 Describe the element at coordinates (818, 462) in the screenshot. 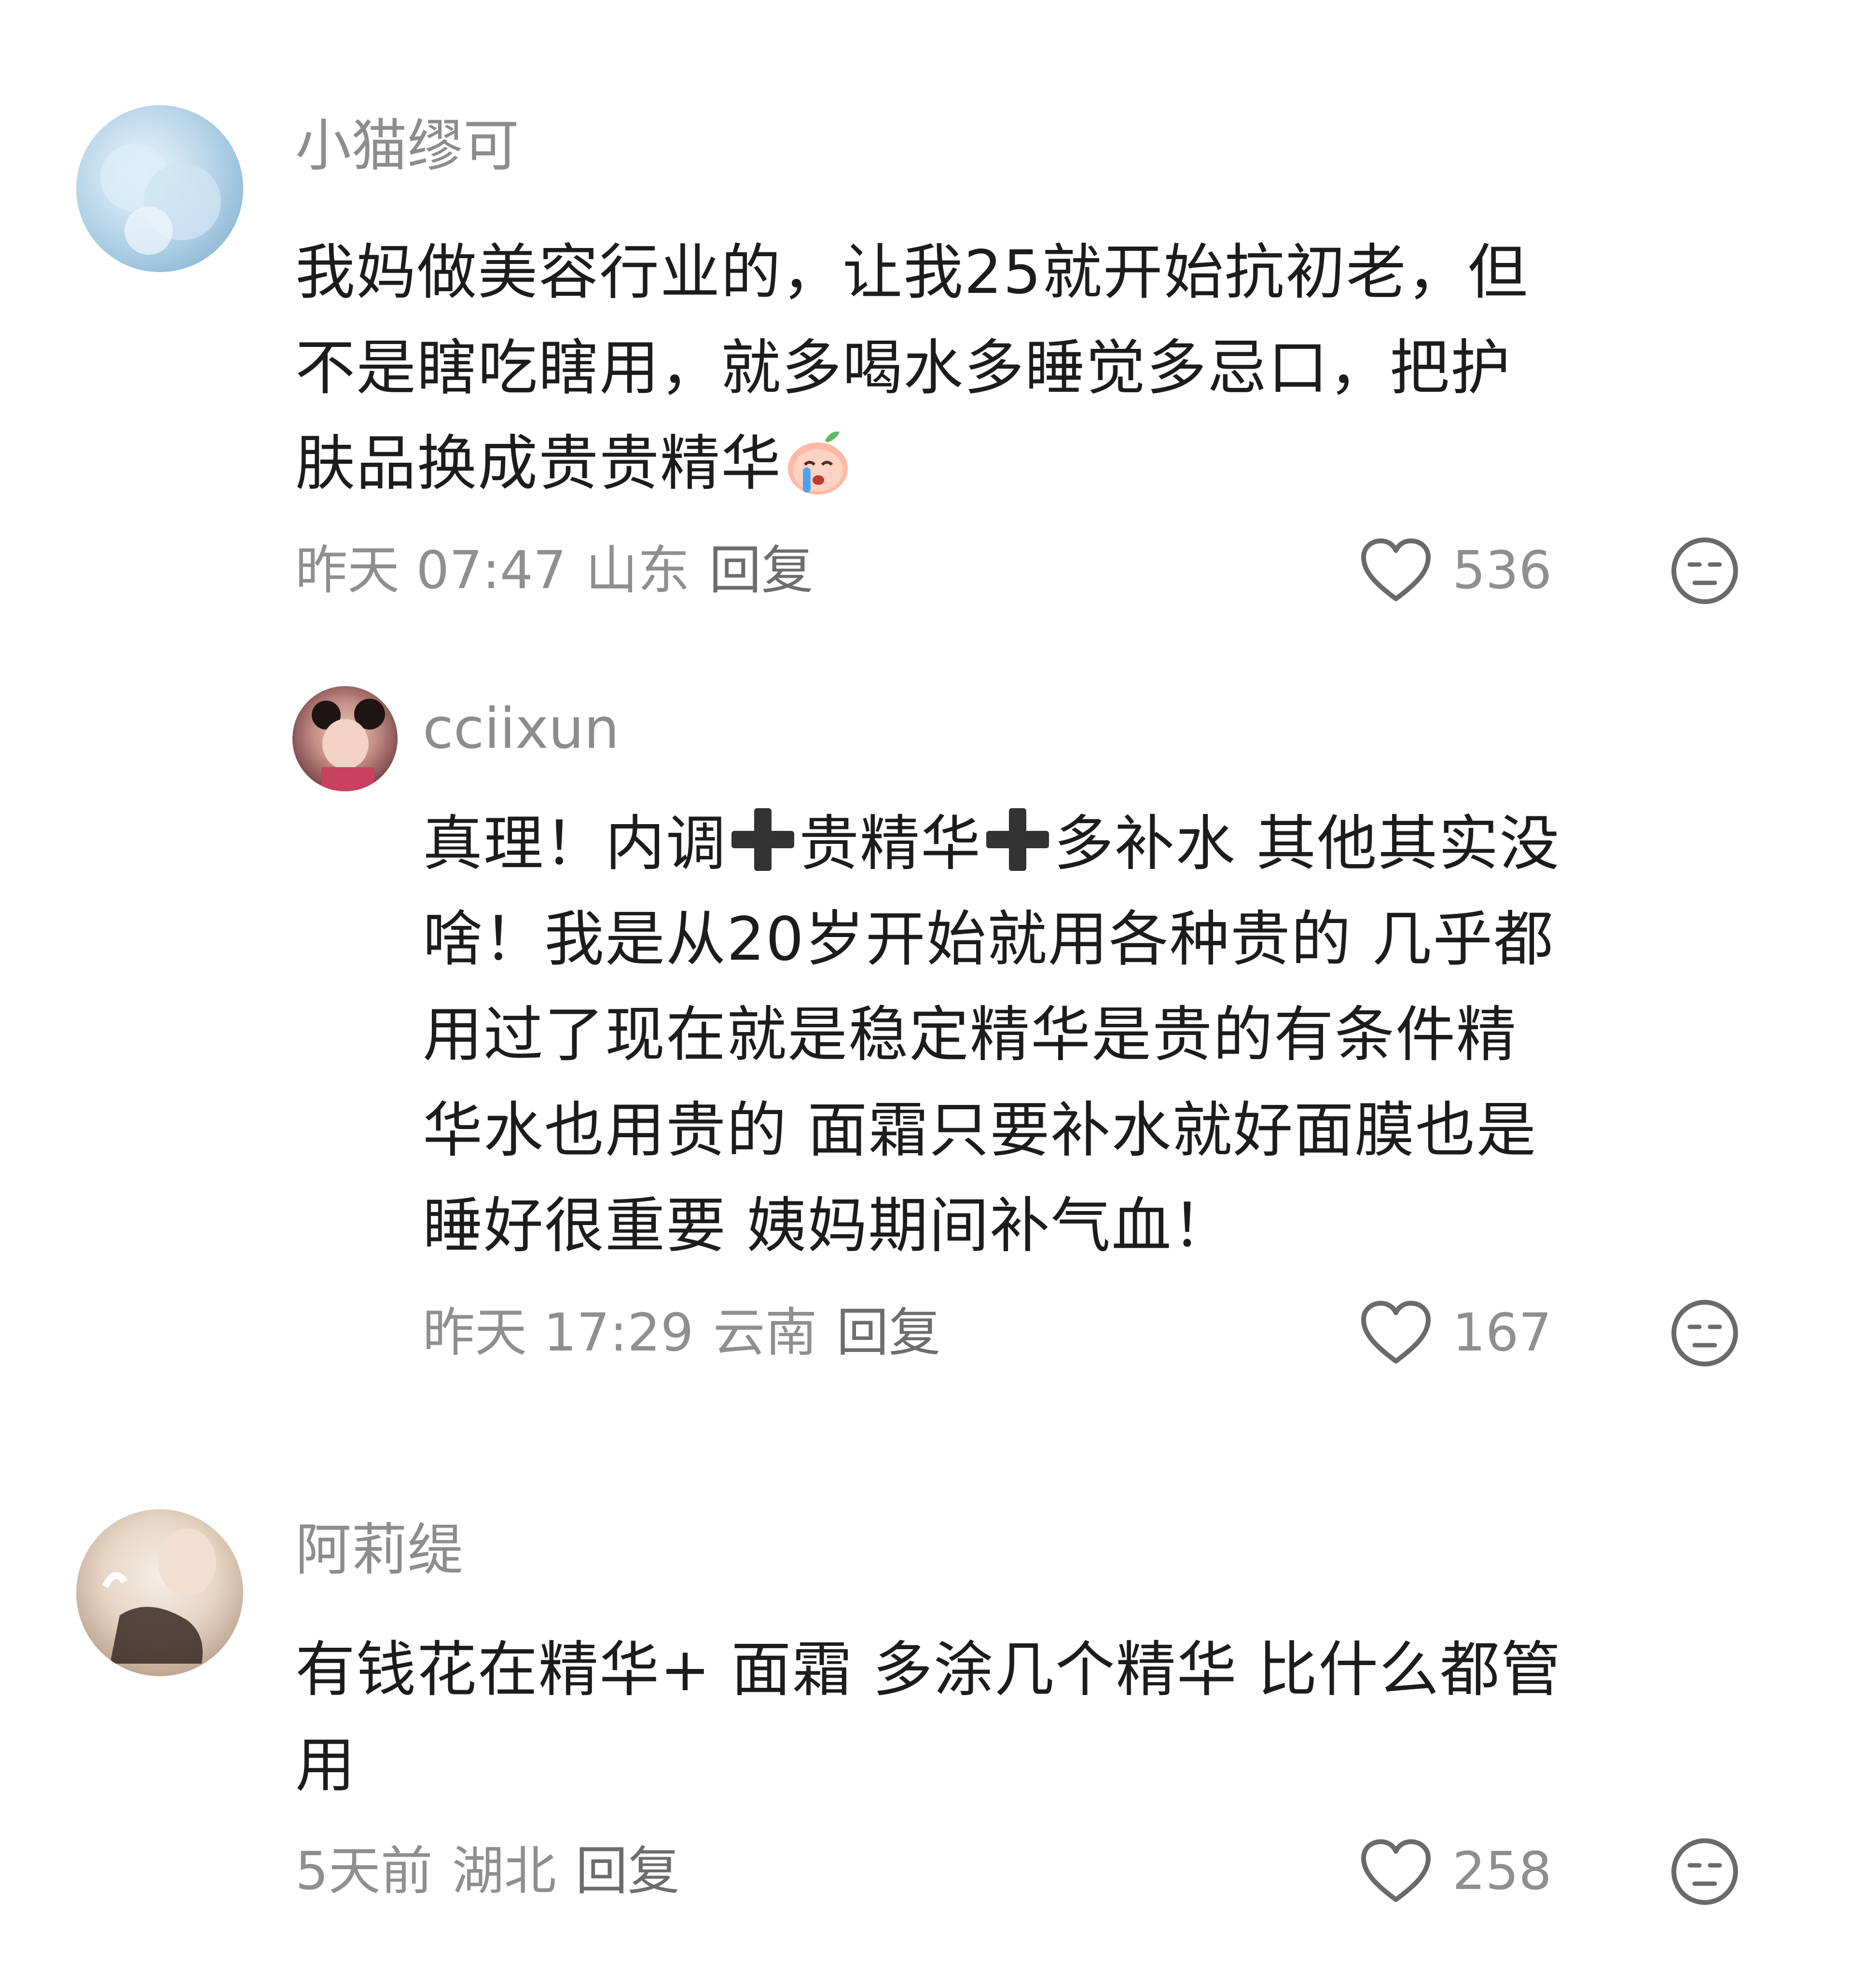

I see `crying-peach-emoji-icon` at that location.